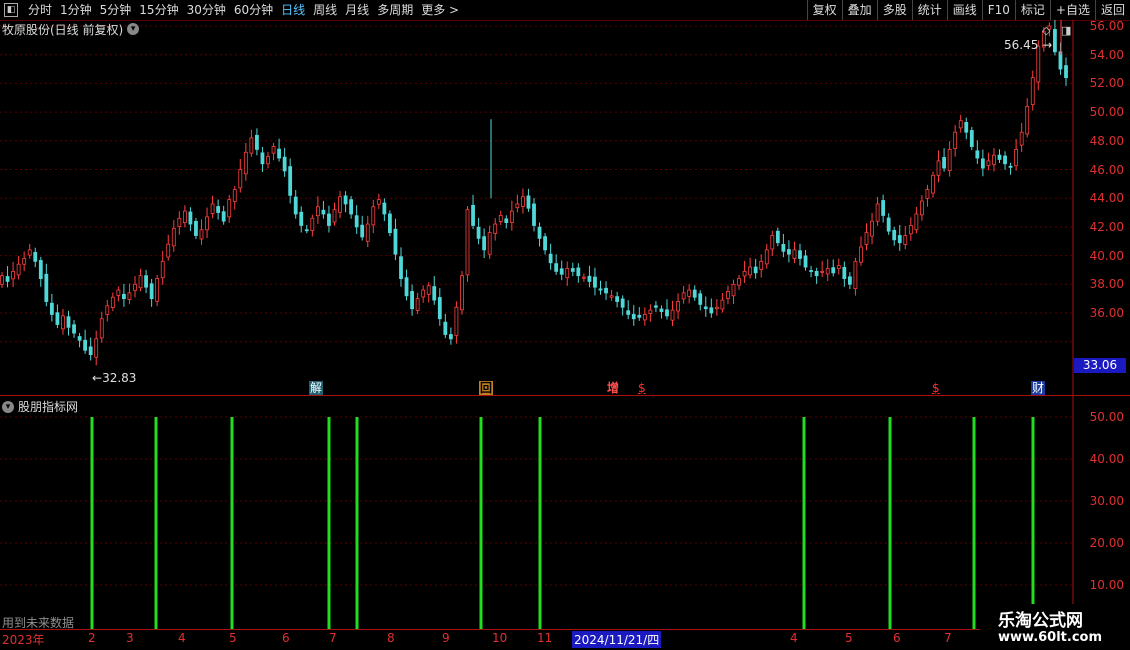  Describe the element at coordinates (1066, 30) in the screenshot. I see `panel-toggle-icon: ◨` at that location.